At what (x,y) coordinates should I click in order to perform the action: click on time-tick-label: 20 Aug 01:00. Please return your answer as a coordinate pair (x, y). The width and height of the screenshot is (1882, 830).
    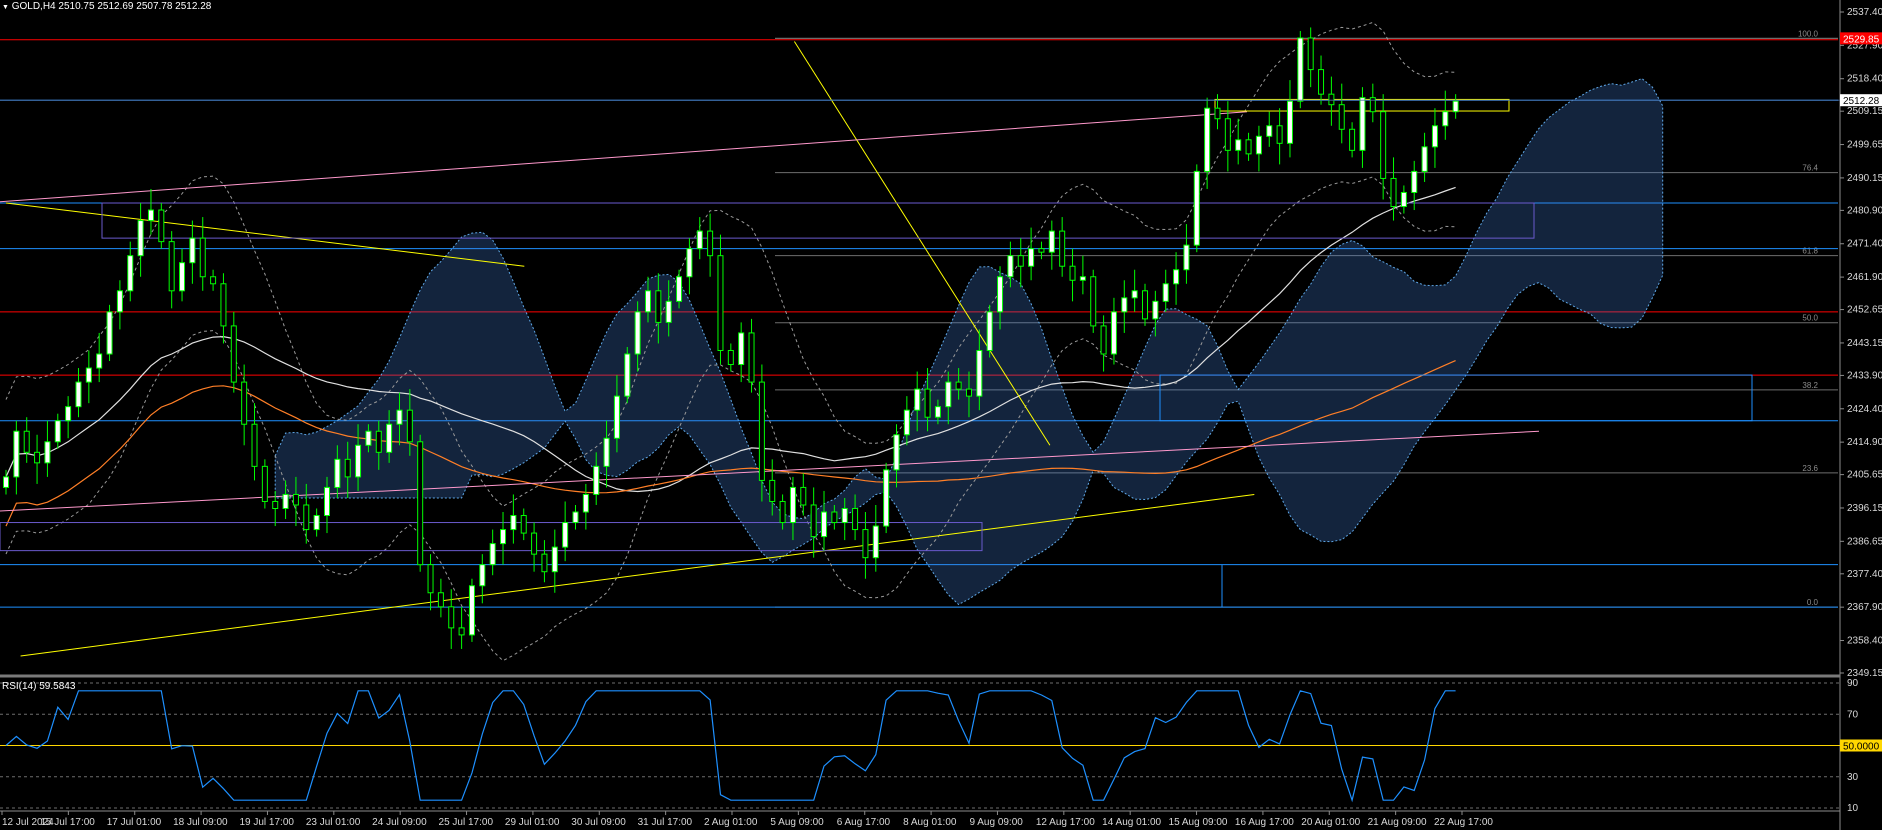
    Looking at the image, I should click on (1330, 822).